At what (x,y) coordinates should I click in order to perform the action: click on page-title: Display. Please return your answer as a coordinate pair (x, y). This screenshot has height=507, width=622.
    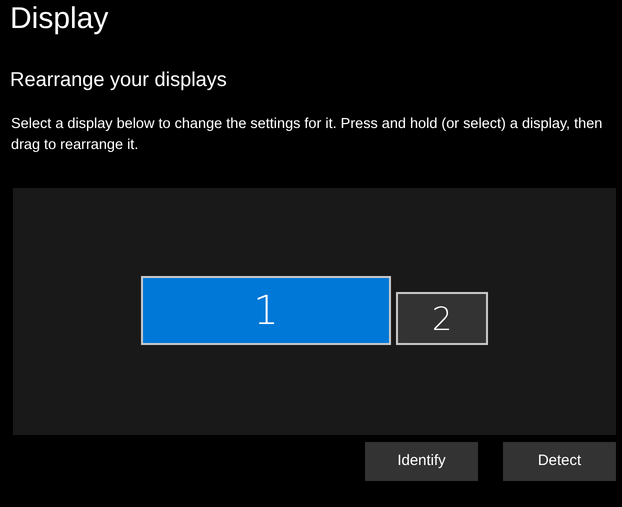
    Looking at the image, I should click on (59, 19).